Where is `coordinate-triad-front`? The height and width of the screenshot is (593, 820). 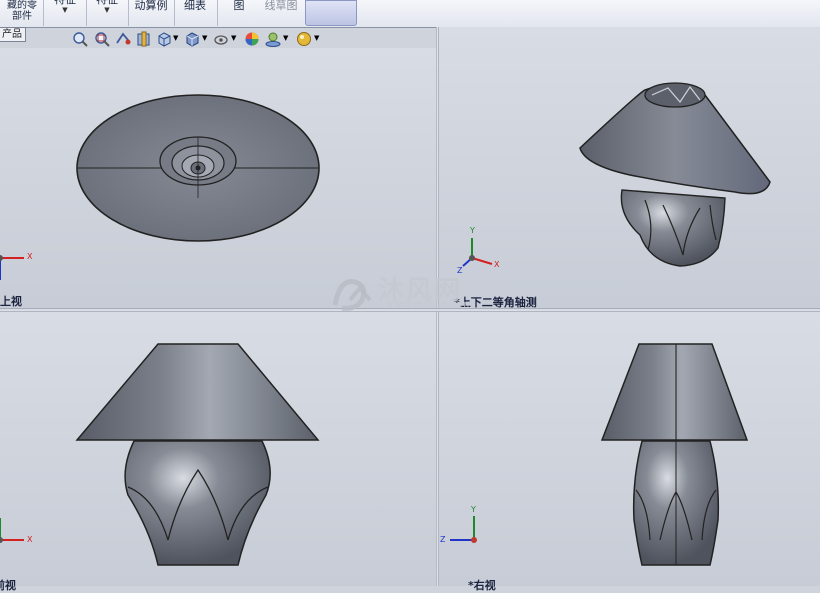 coordinate-triad-front is located at coordinates (12, 530).